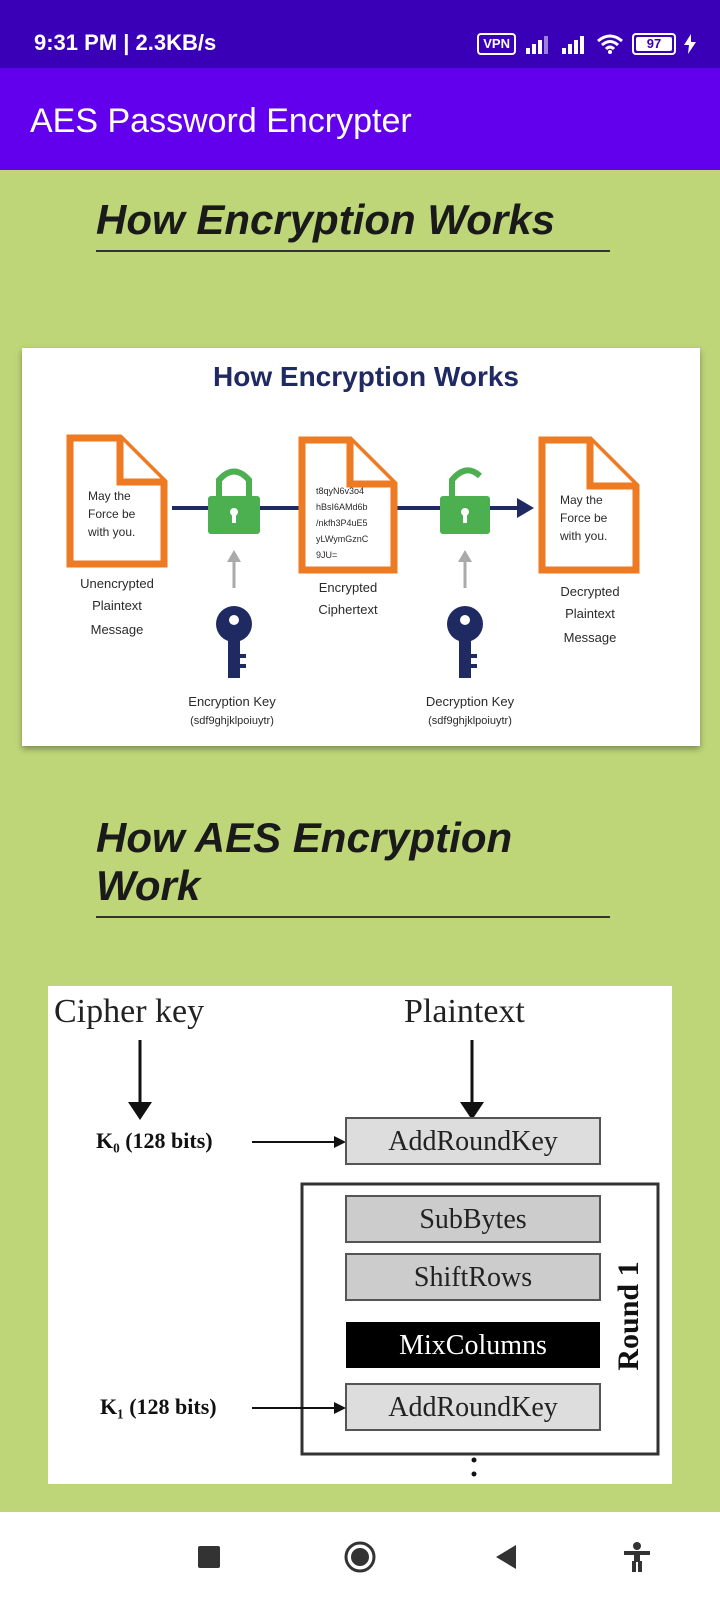 Image resolution: width=720 pixels, height=1600 pixels. I want to click on plaintext-doc-icon: May the Force be with you., so click(117, 501).